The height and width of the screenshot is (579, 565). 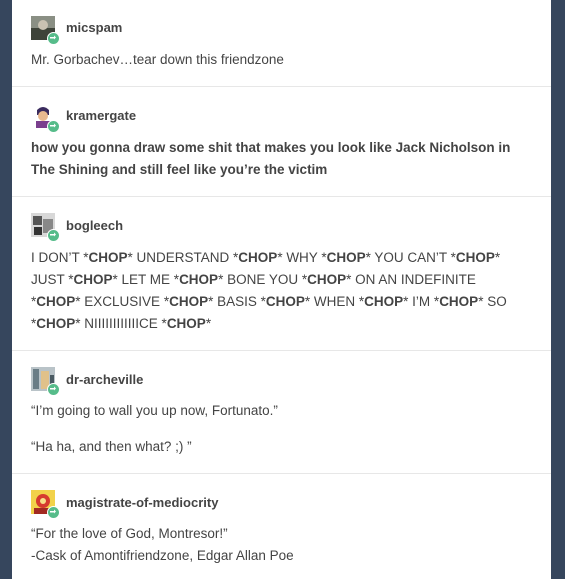 I want to click on username: micspam, so click(x=94, y=27).